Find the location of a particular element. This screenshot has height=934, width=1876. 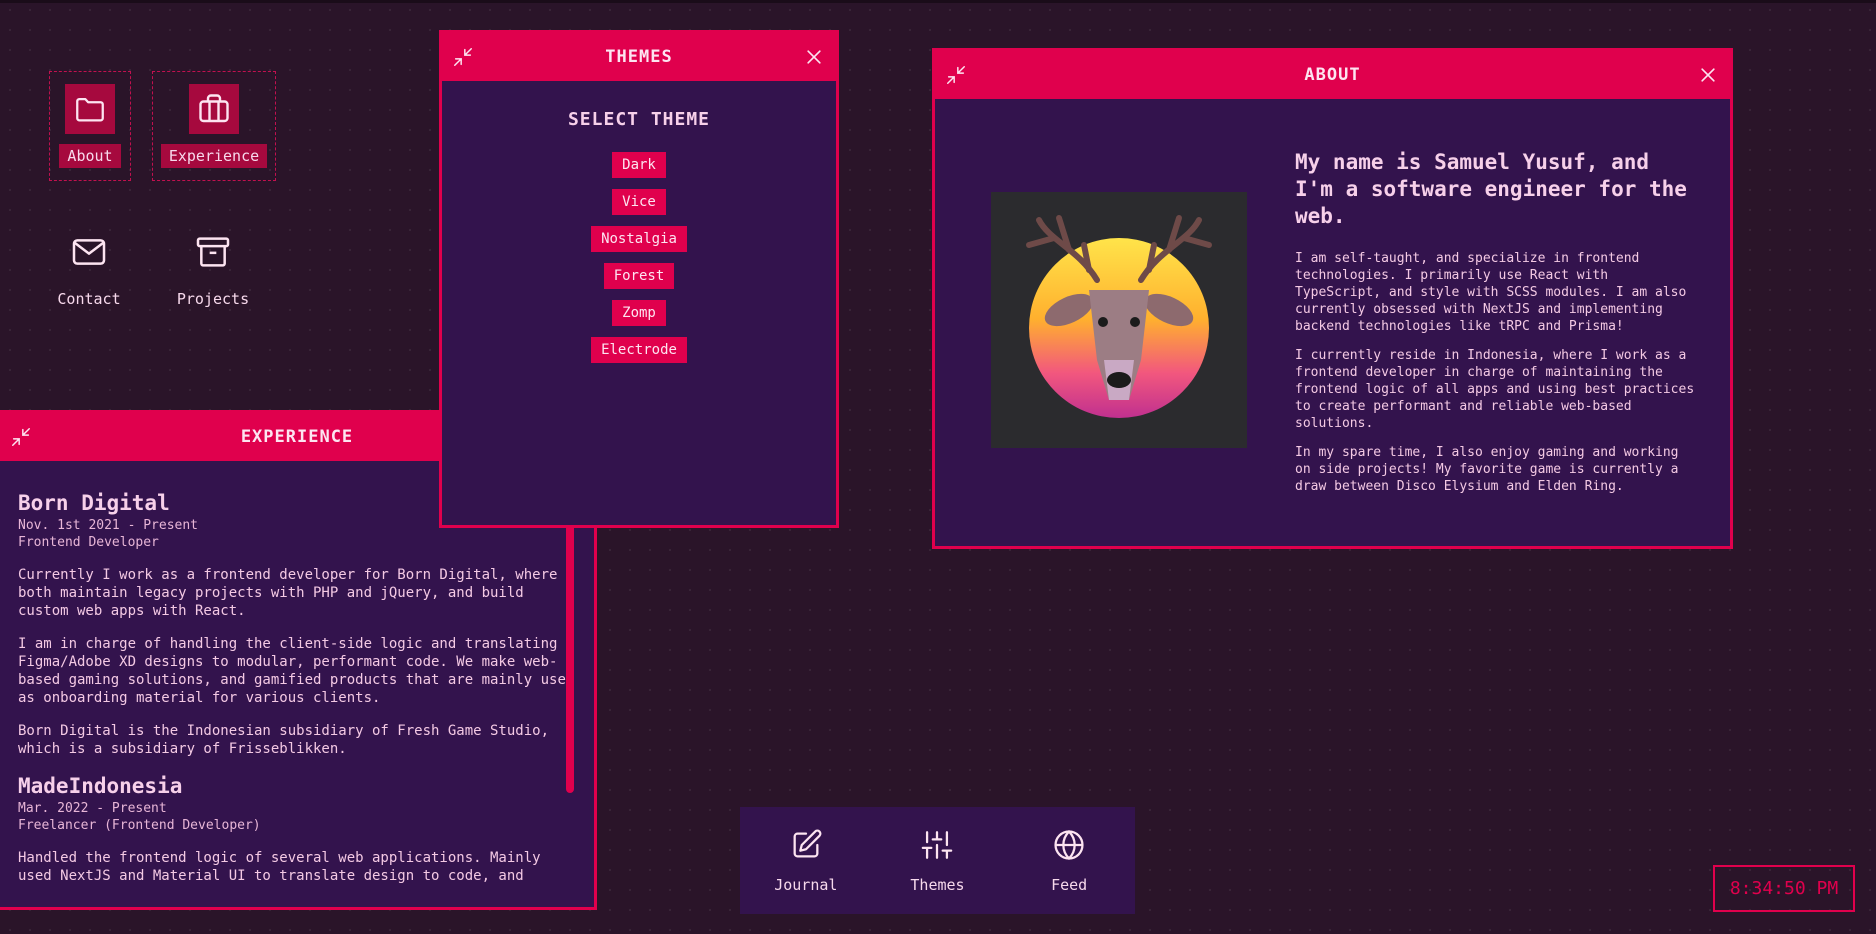

theme-option-zomp: Zomp is located at coordinates (639, 313).